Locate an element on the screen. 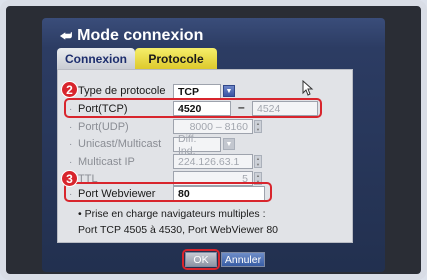 This screenshot has height=280, width=427. multicast-ip-input: 224.126.63.1 is located at coordinates (213, 161).